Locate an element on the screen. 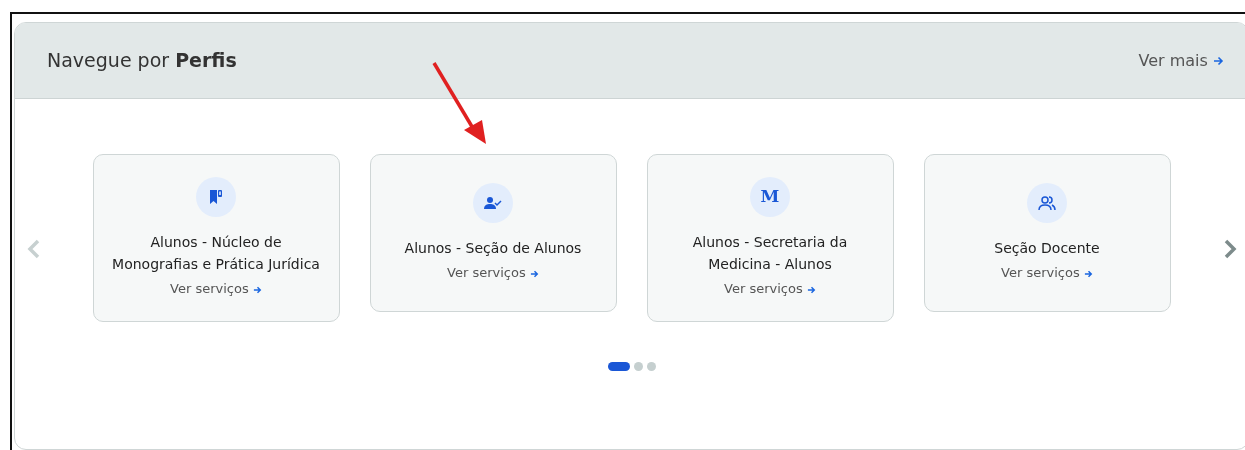 This screenshot has height=450, width=1245. card-title: Seção Docente is located at coordinates (1047, 249).